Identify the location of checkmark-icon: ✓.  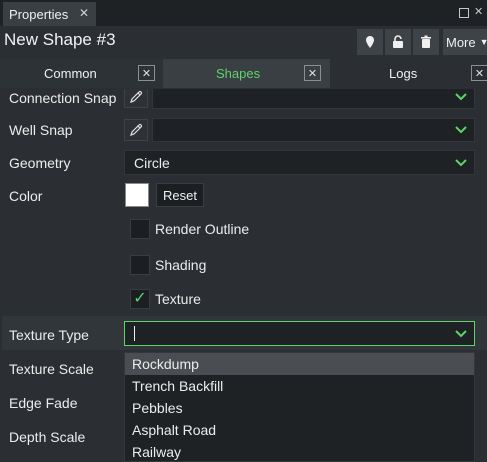
(140, 298).